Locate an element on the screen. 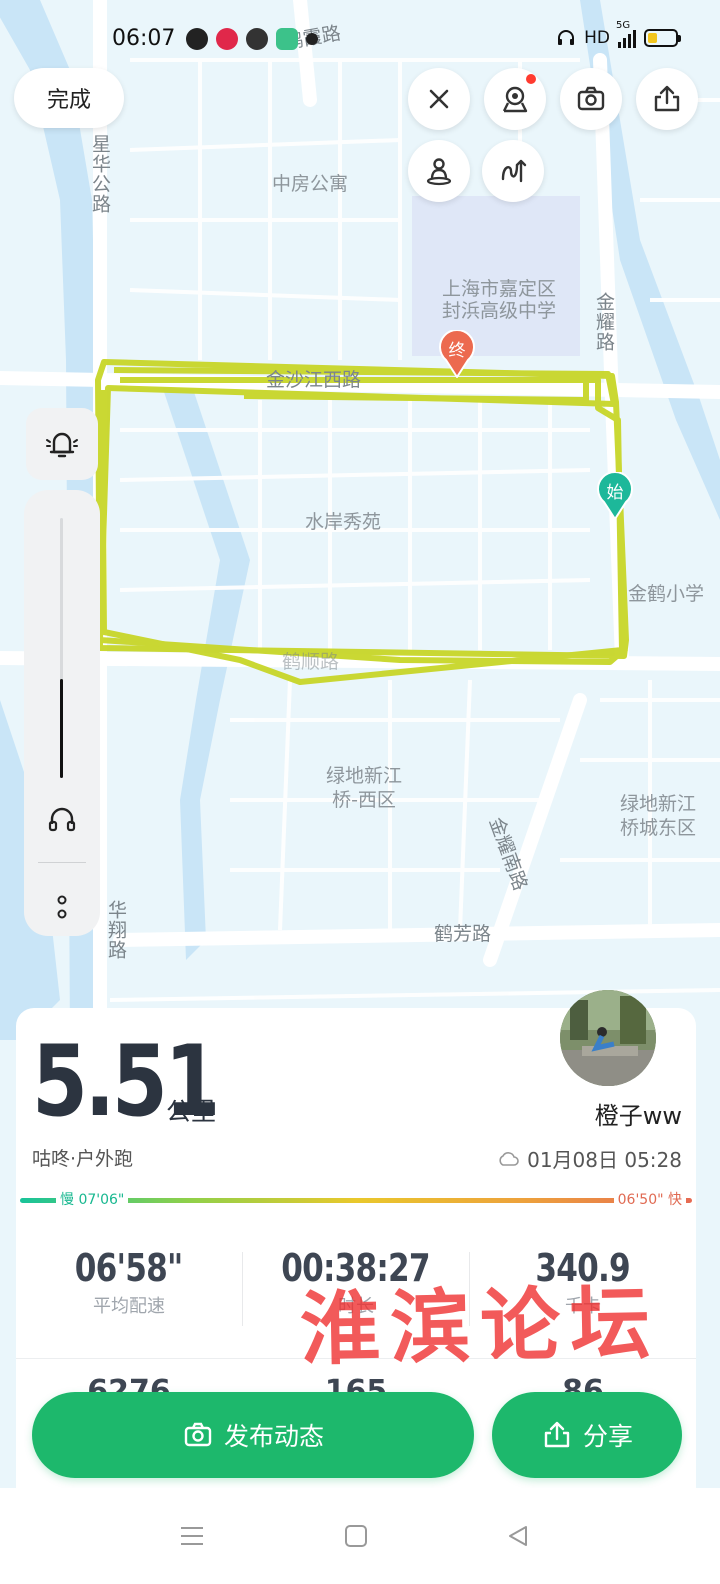  panel-divider is located at coordinates (62, 862).